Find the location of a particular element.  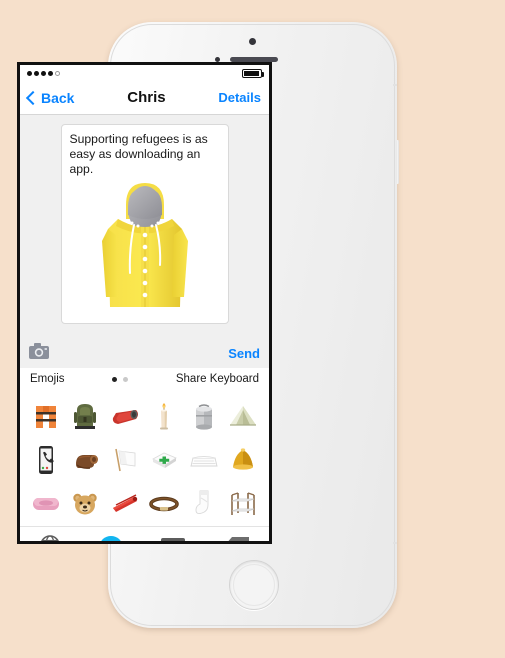

page-dot-active is located at coordinates (115, 379).